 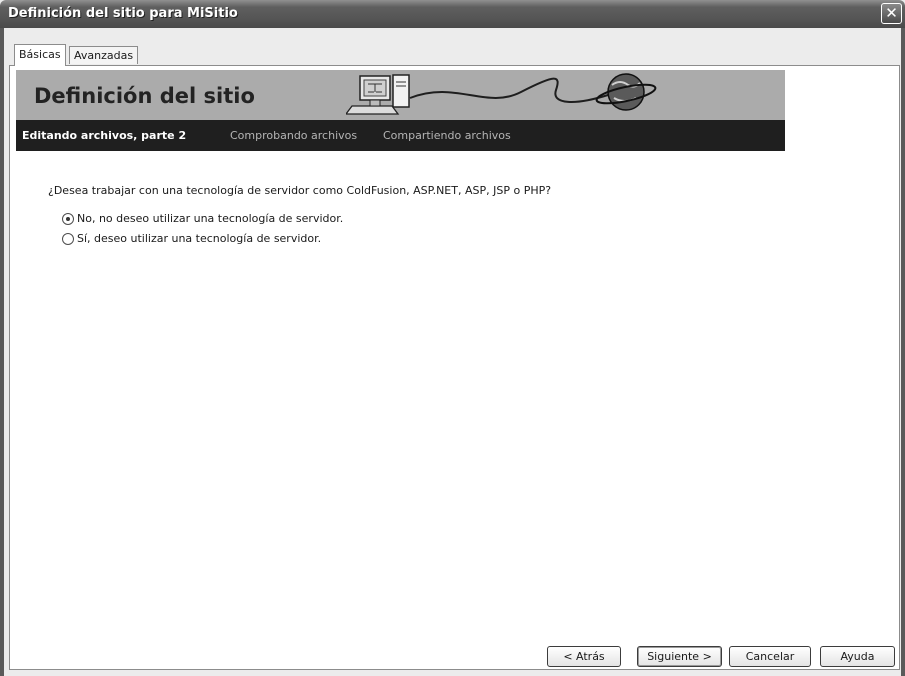 I want to click on cable-line, so click(x=509, y=90).